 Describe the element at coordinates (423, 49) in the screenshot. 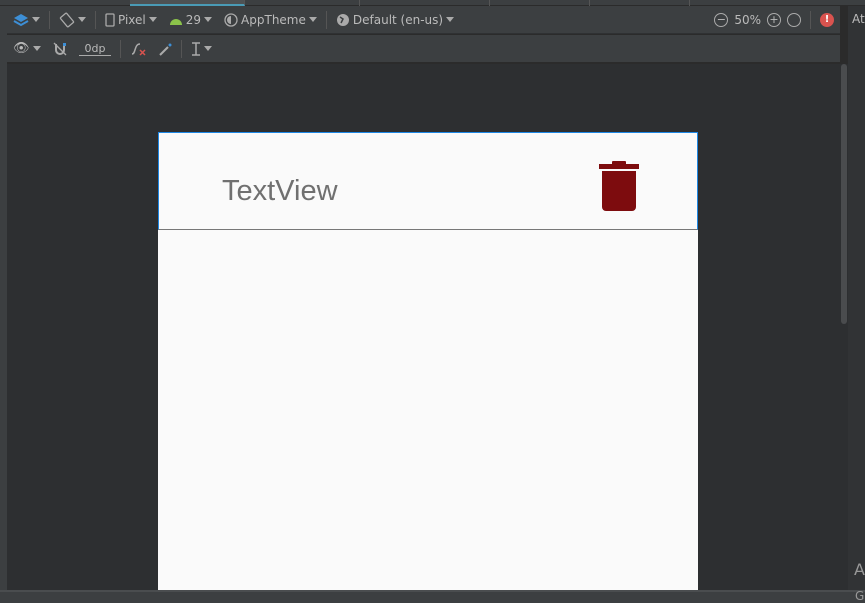

I see `layout-toolbar: 👁 0dp` at that location.